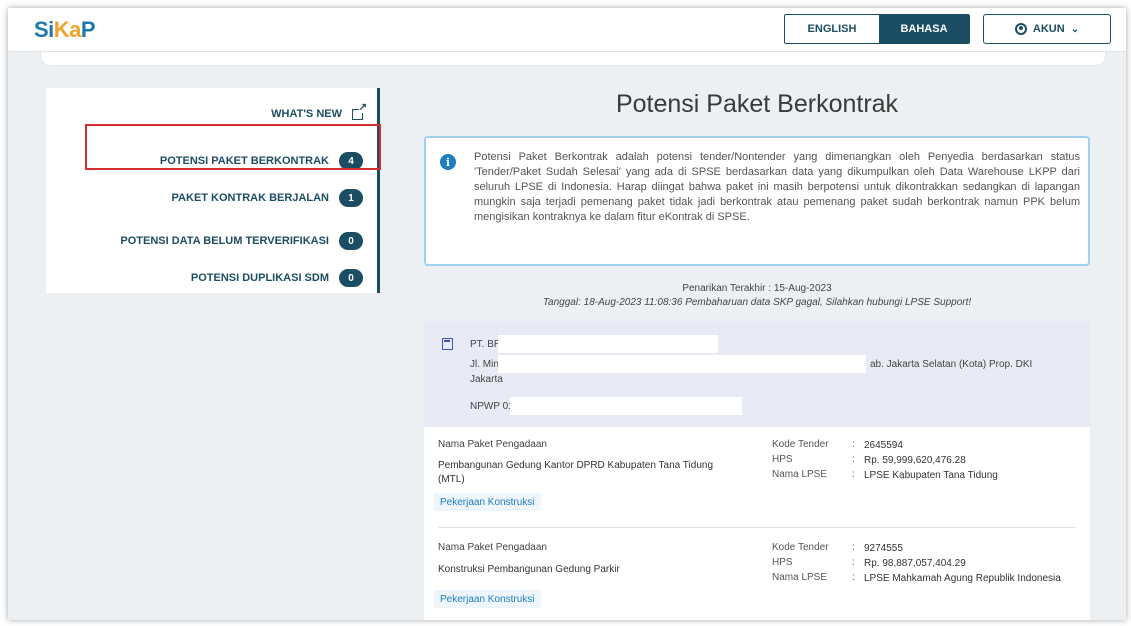 This screenshot has width=1131, height=626. I want to click on kode-value: 2645594, so click(883, 445).